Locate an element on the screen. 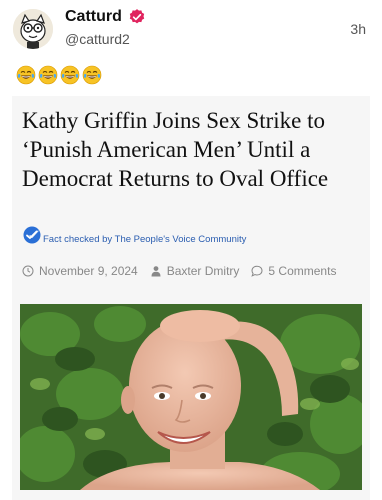  name-row: Catturd is located at coordinates (105, 17).